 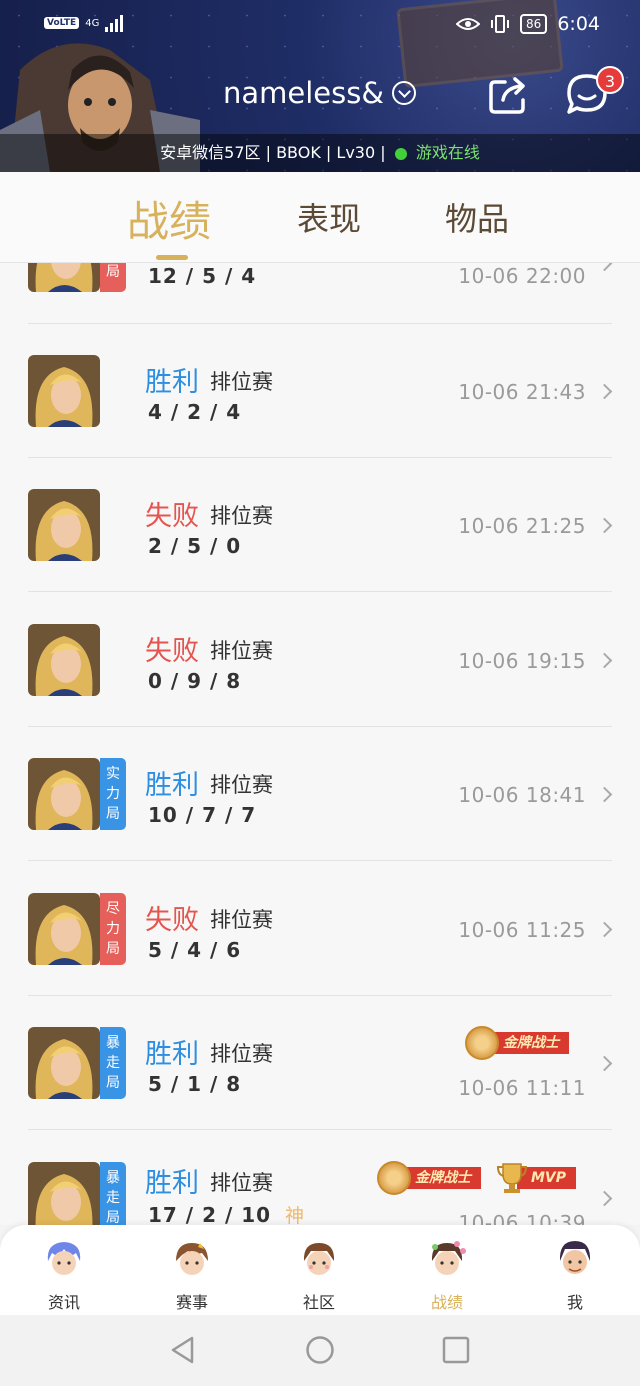 I want to click on battery-indicator: 86, so click(x=534, y=24).